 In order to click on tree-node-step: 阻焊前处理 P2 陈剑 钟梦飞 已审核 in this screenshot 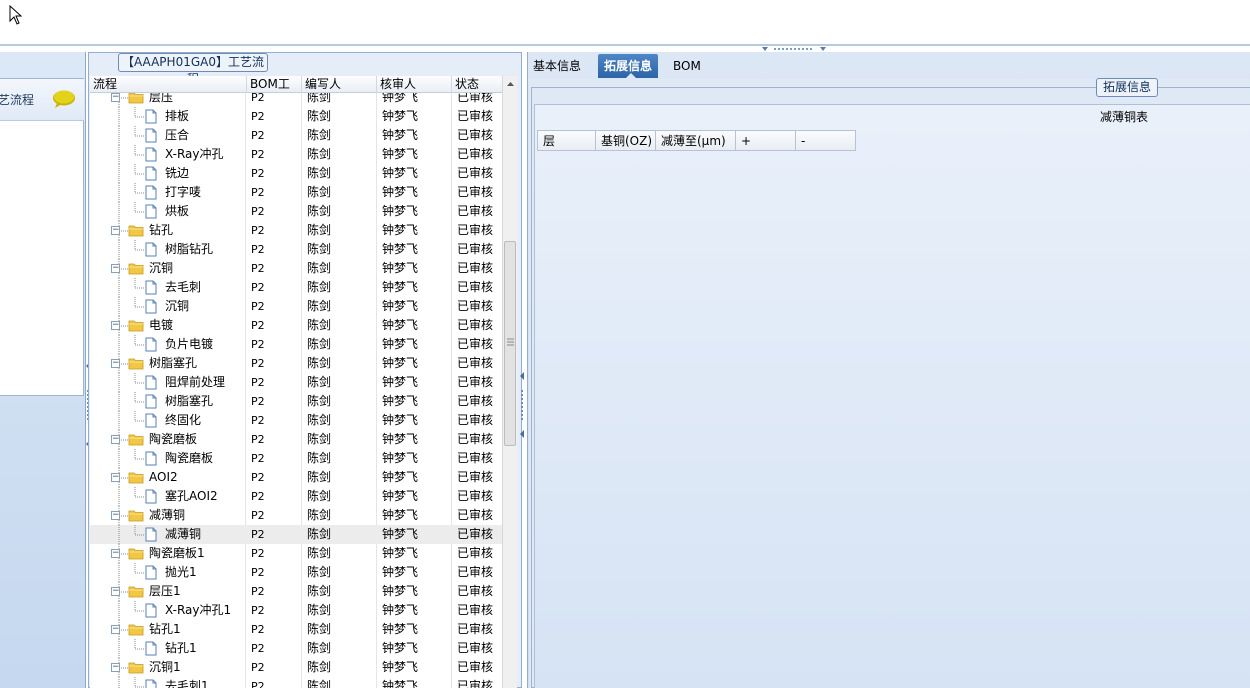, I will do `click(296, 382)`.